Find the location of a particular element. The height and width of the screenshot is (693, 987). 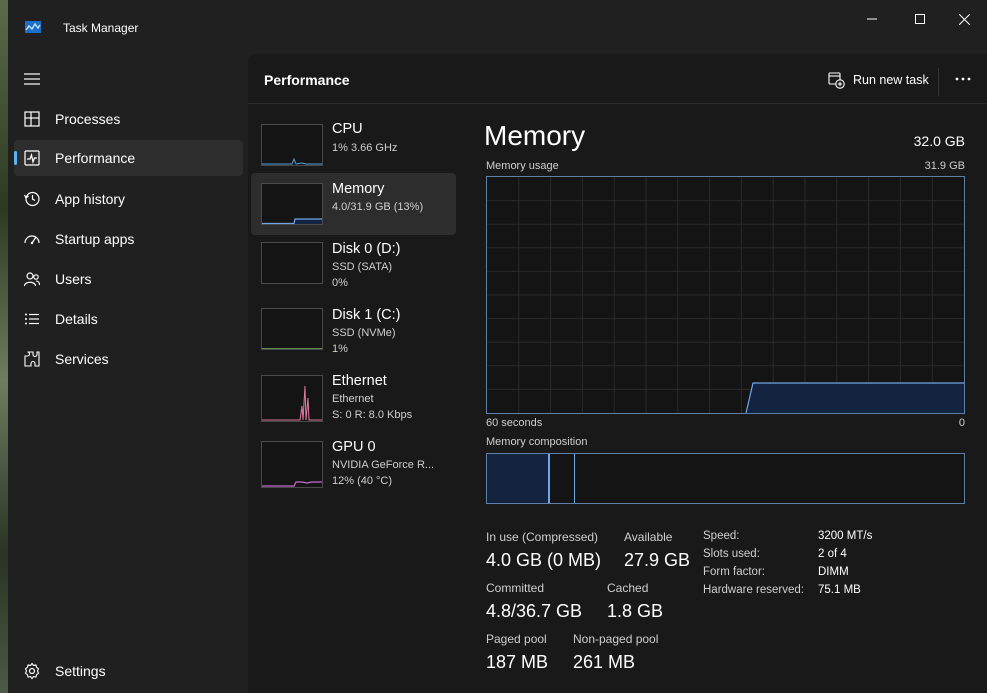

committed-label: Committed is located at coordinates (515, 588).